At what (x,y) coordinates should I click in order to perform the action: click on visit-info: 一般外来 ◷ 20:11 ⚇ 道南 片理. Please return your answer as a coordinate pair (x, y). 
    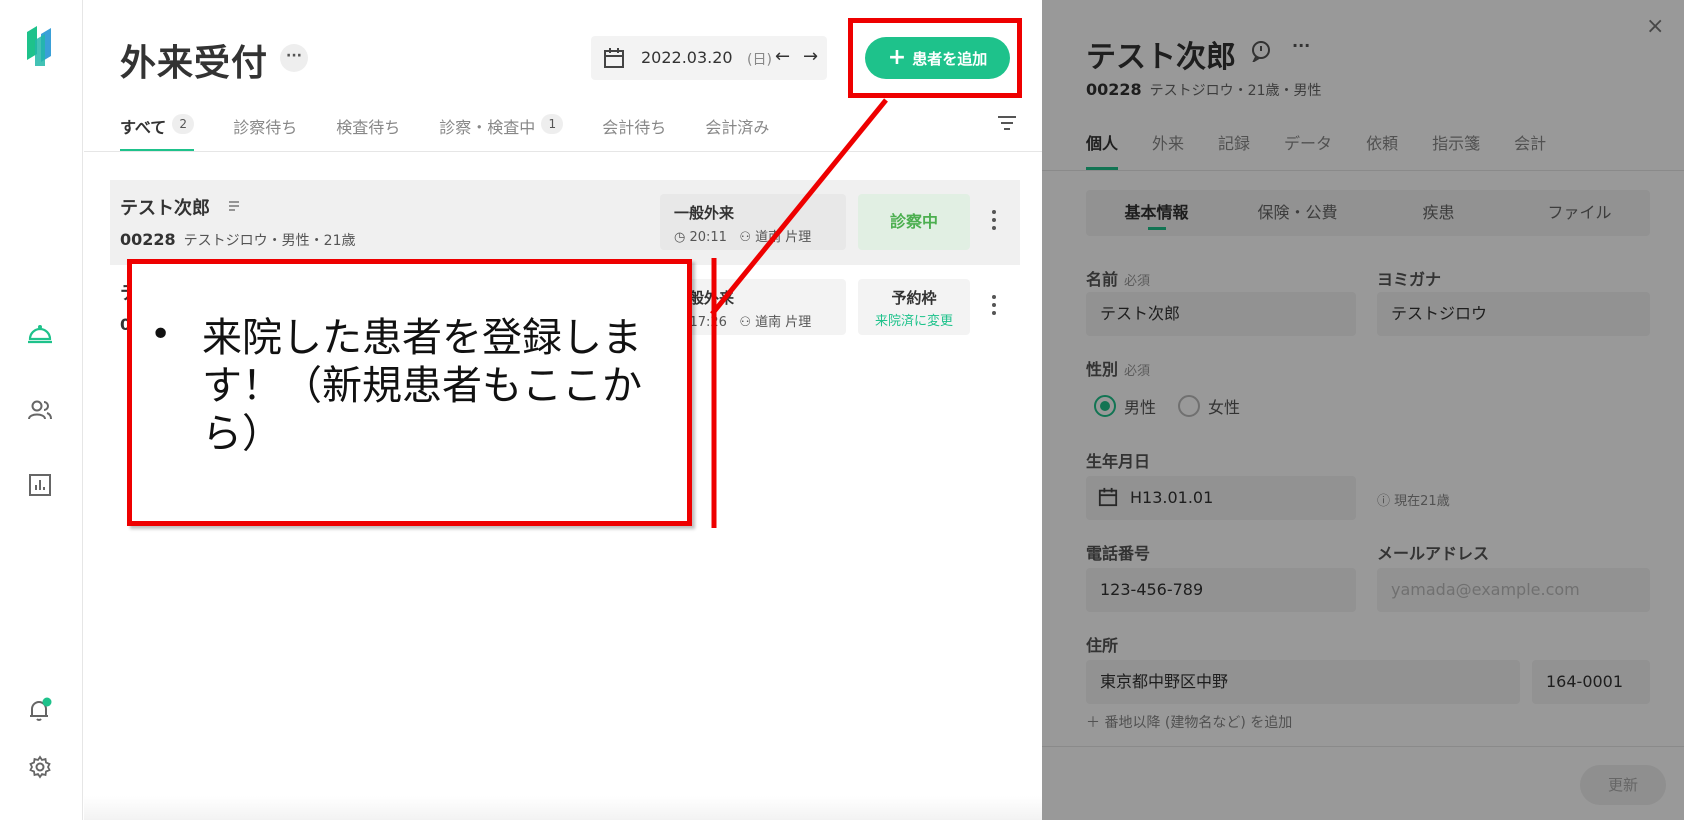
    Looking at the image, I should click on (753, 222).